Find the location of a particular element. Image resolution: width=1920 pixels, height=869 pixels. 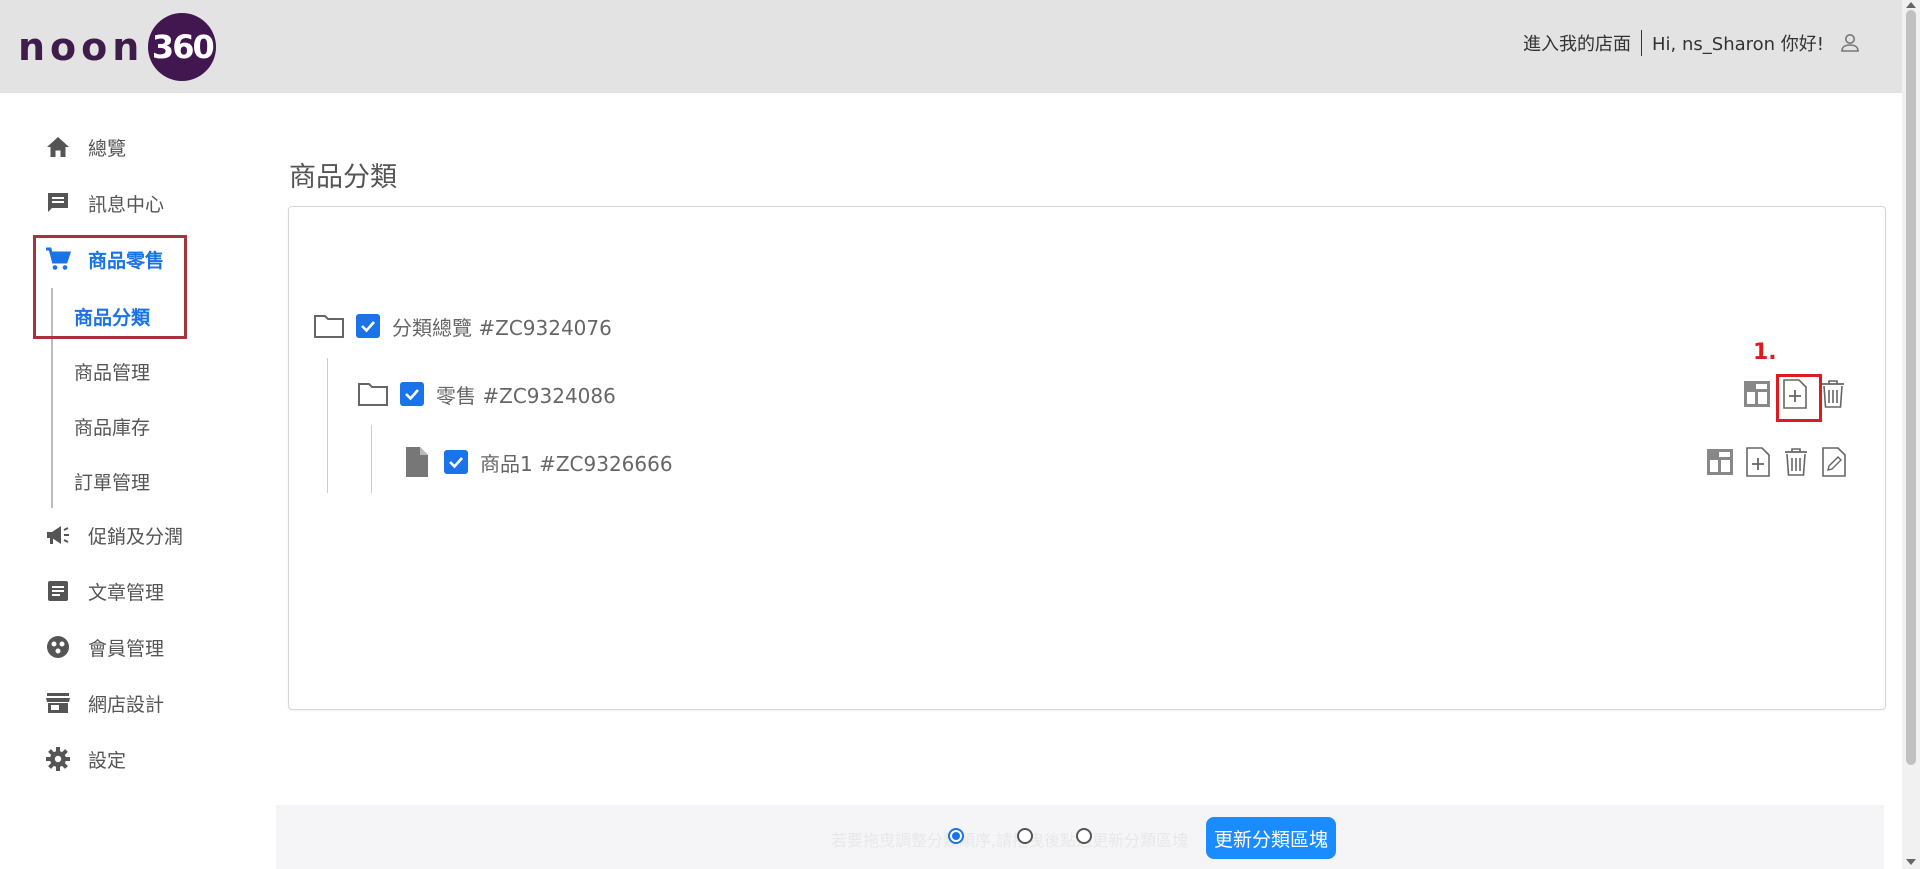

edit-file-icon is located at coordinates (1834, 462).